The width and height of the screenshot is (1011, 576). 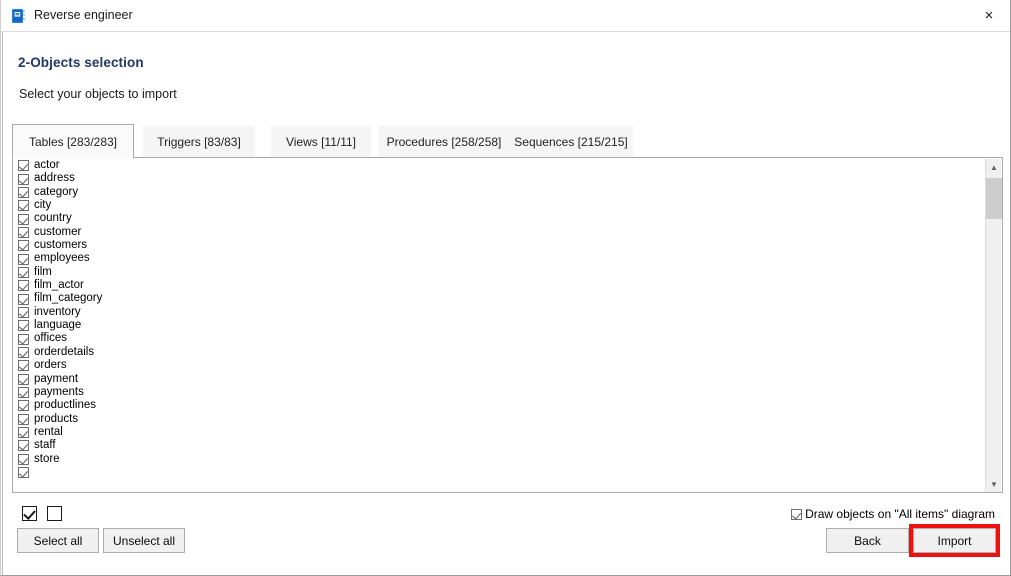 What do you see at coordinates (499, 338) in the screenshot?
I see `list-item: offices` at bounding box center [499, 338].